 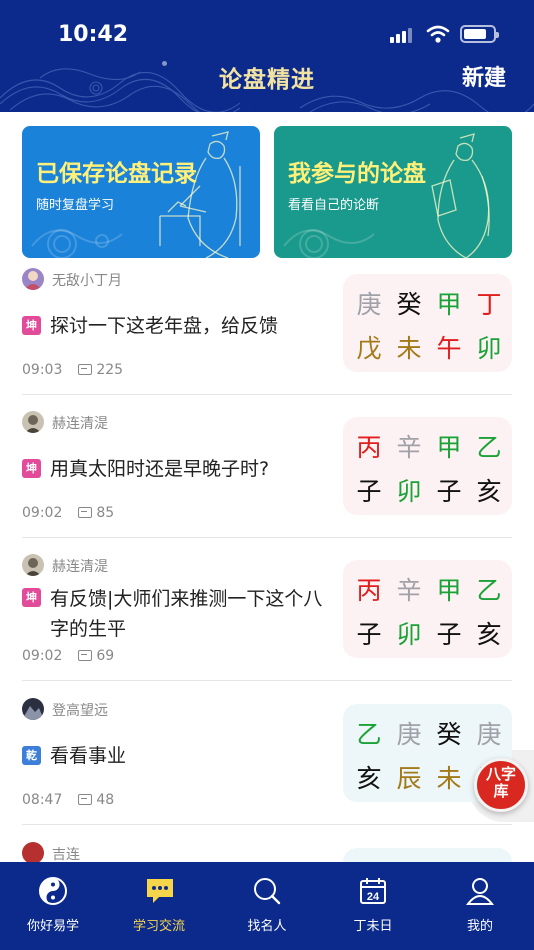 What do you see at coordinates (357, 174) in the screenshot?
I see `banner-title: 我参与的论盘` at bounding box center [357, 174].